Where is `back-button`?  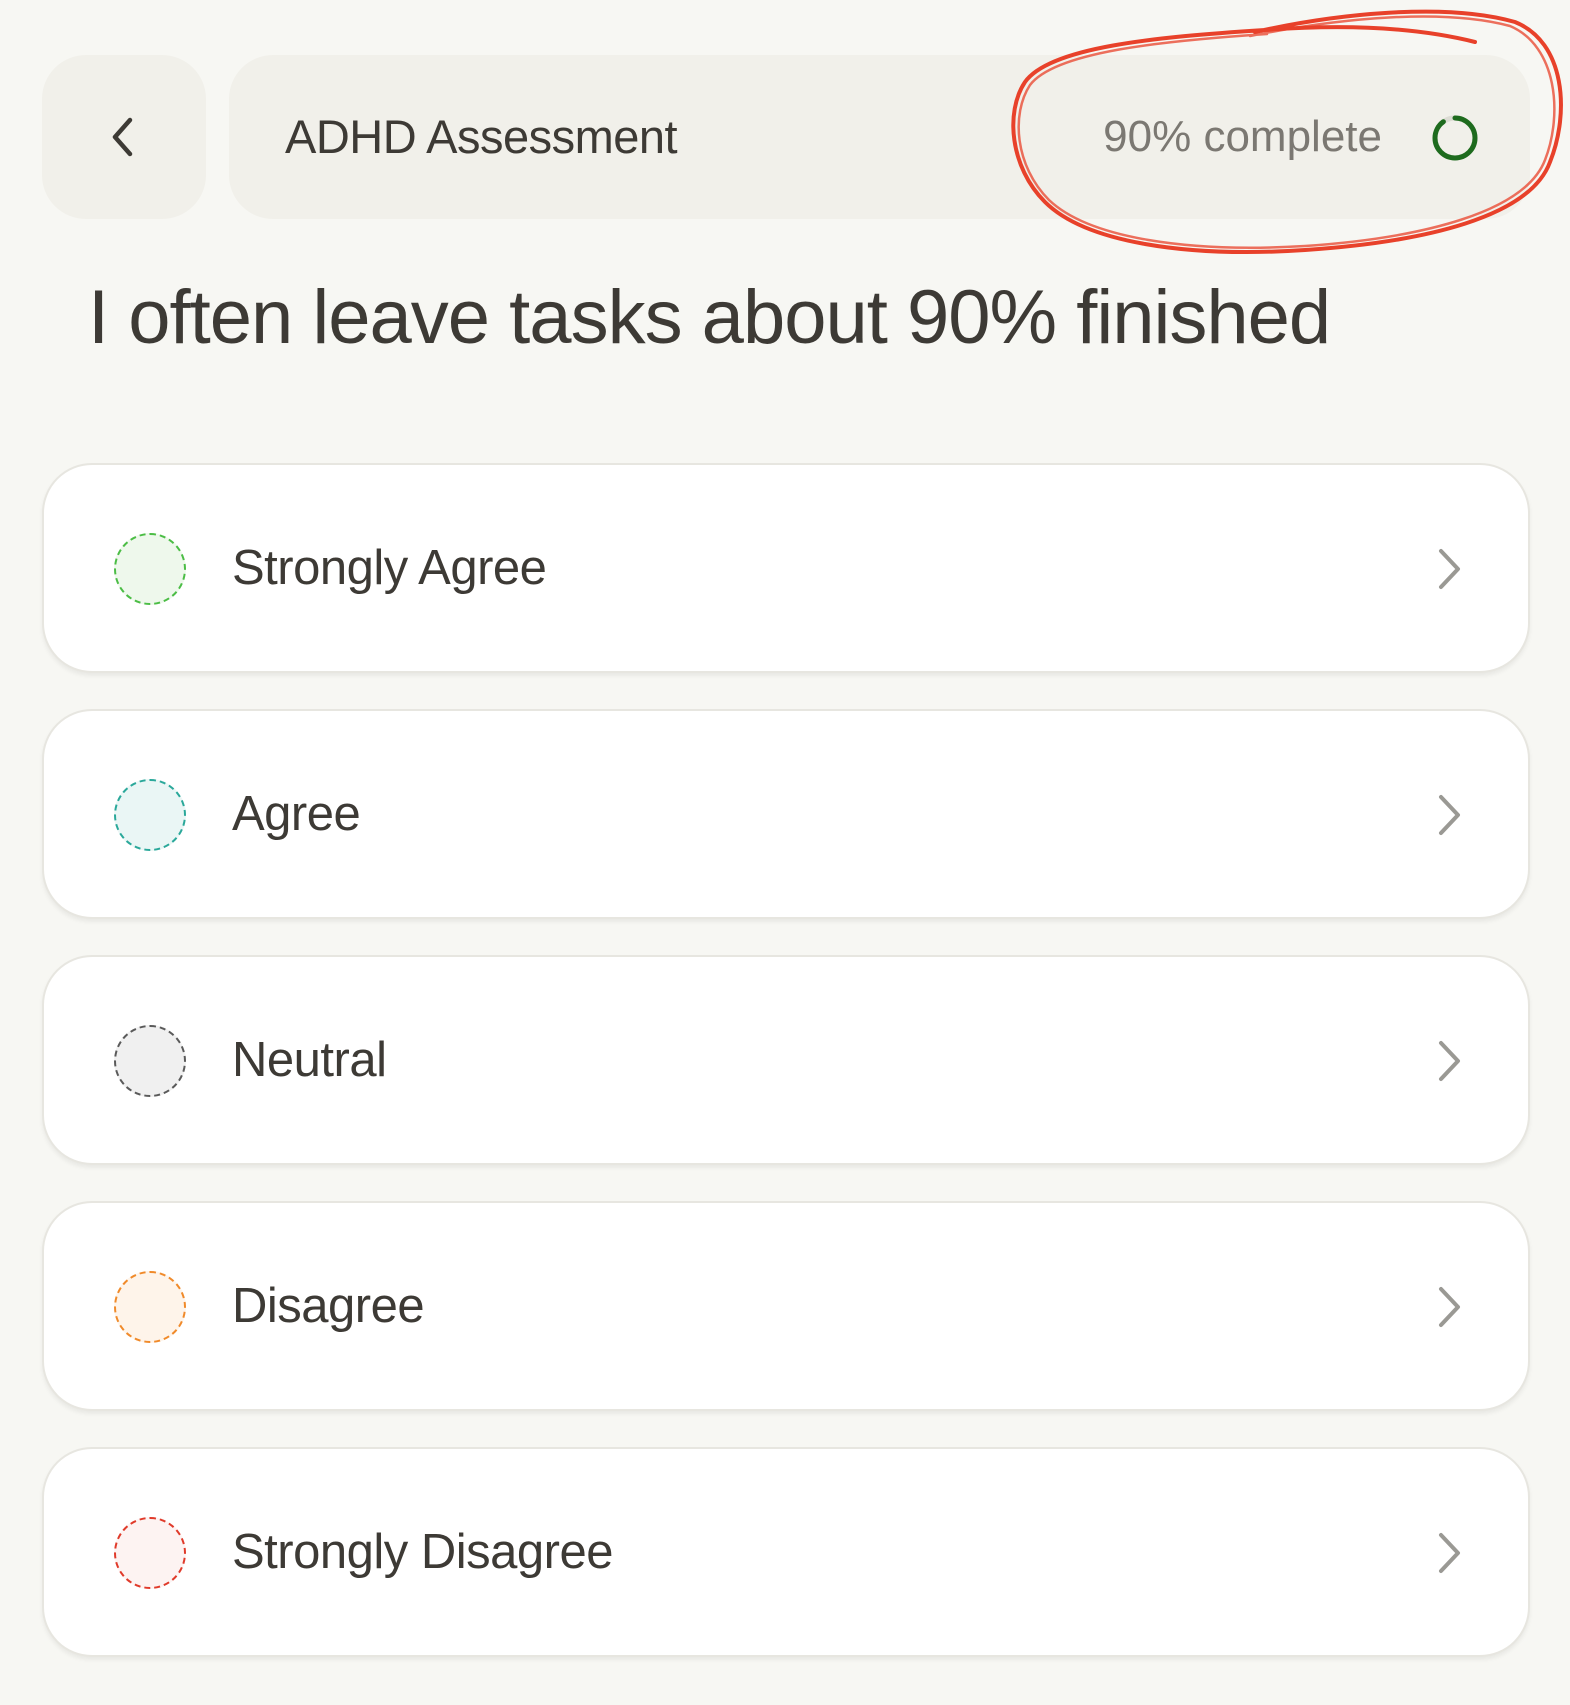 back-button is located at coordinates (124, 137).